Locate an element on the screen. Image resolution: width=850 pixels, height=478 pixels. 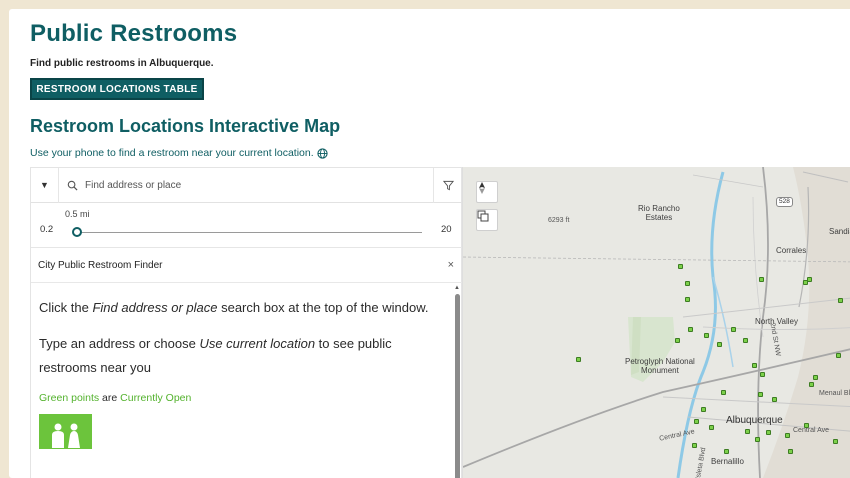
search-icon is located at coordinates (72, 185).